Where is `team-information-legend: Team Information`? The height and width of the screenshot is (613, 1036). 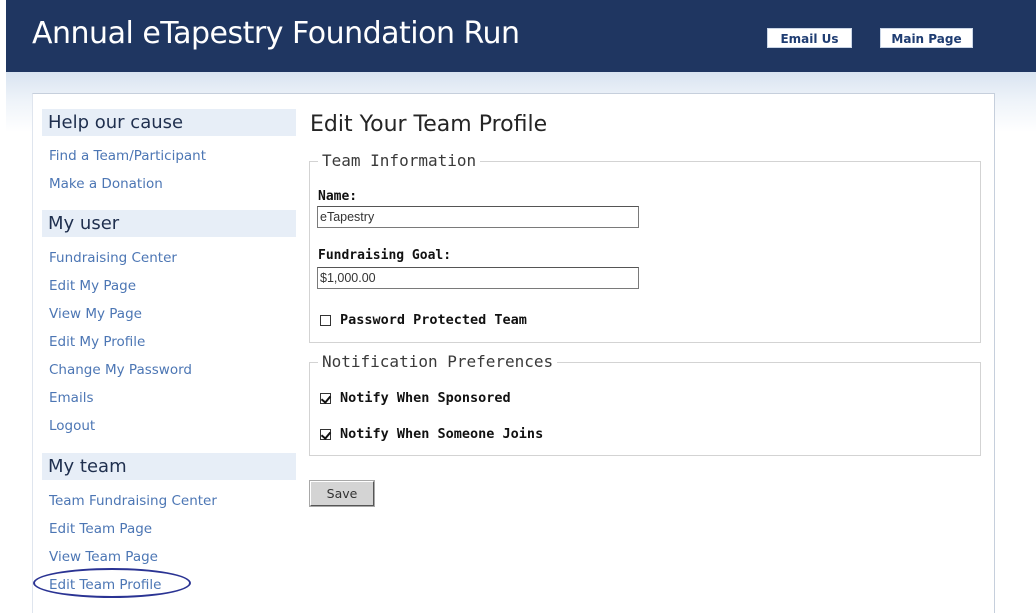 team-information-legend: Team Information is located at coordinates (399, 161).